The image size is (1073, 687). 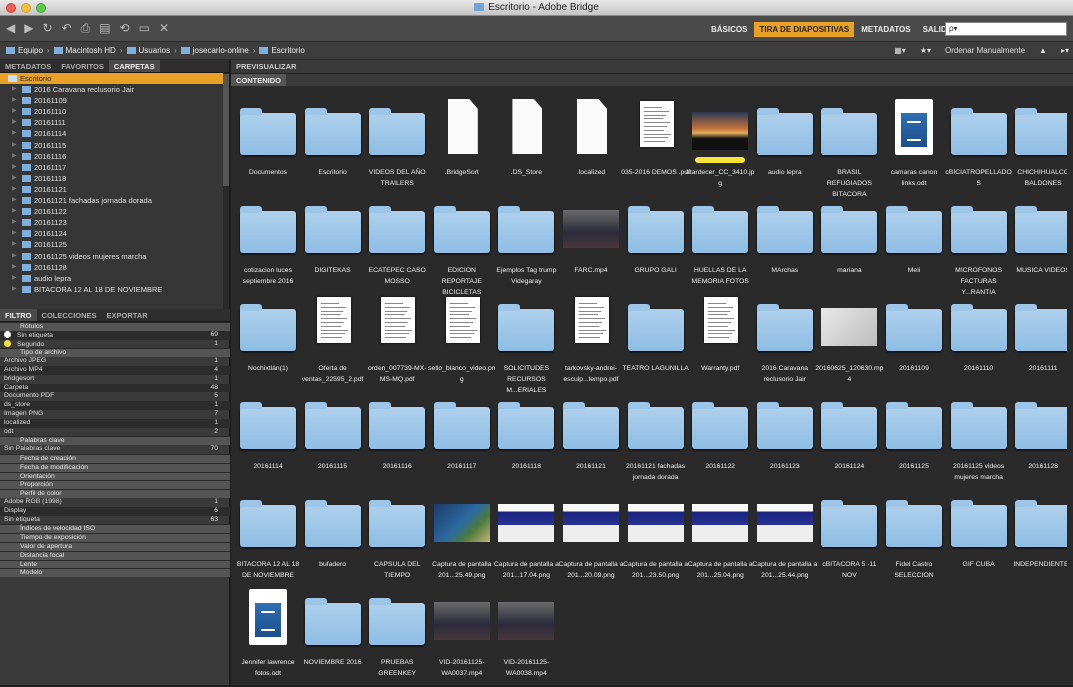 I want to click on content-item: atardecer_CC_3410.jpg, so click(x=720, y=147).